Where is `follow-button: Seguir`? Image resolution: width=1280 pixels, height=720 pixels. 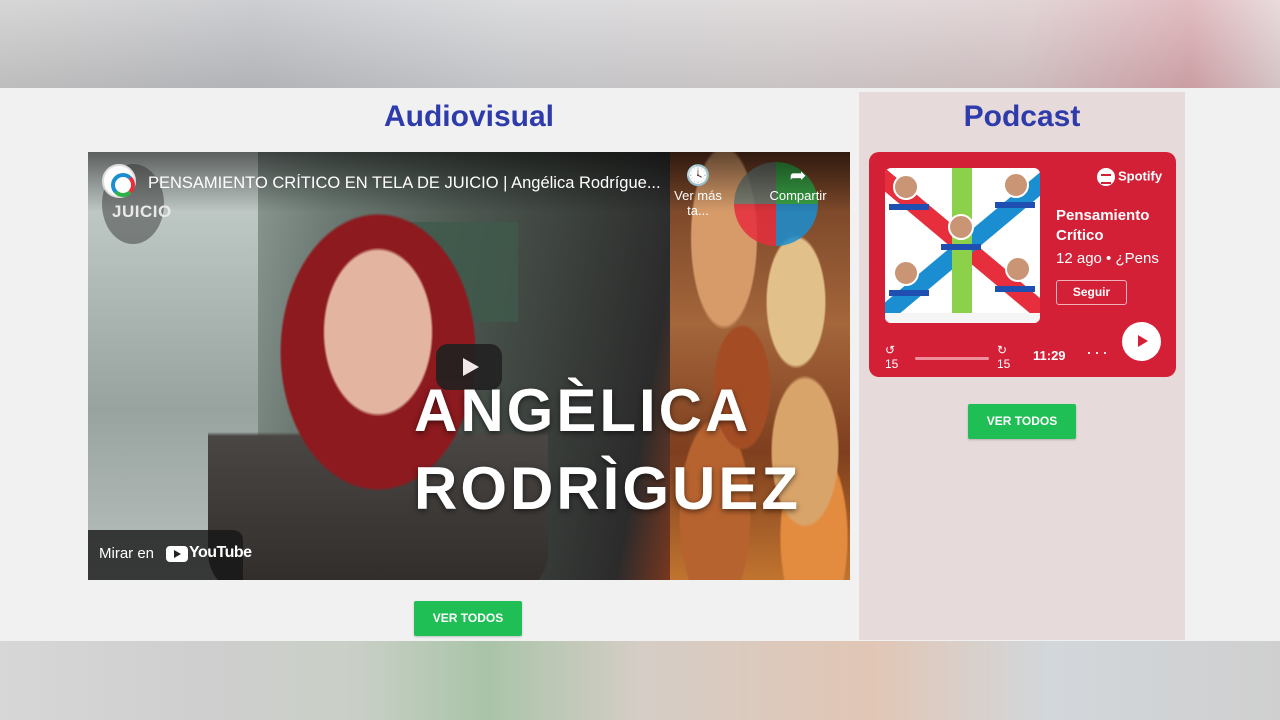
follow-button: Seguir is located at coordinates (1091, 292).